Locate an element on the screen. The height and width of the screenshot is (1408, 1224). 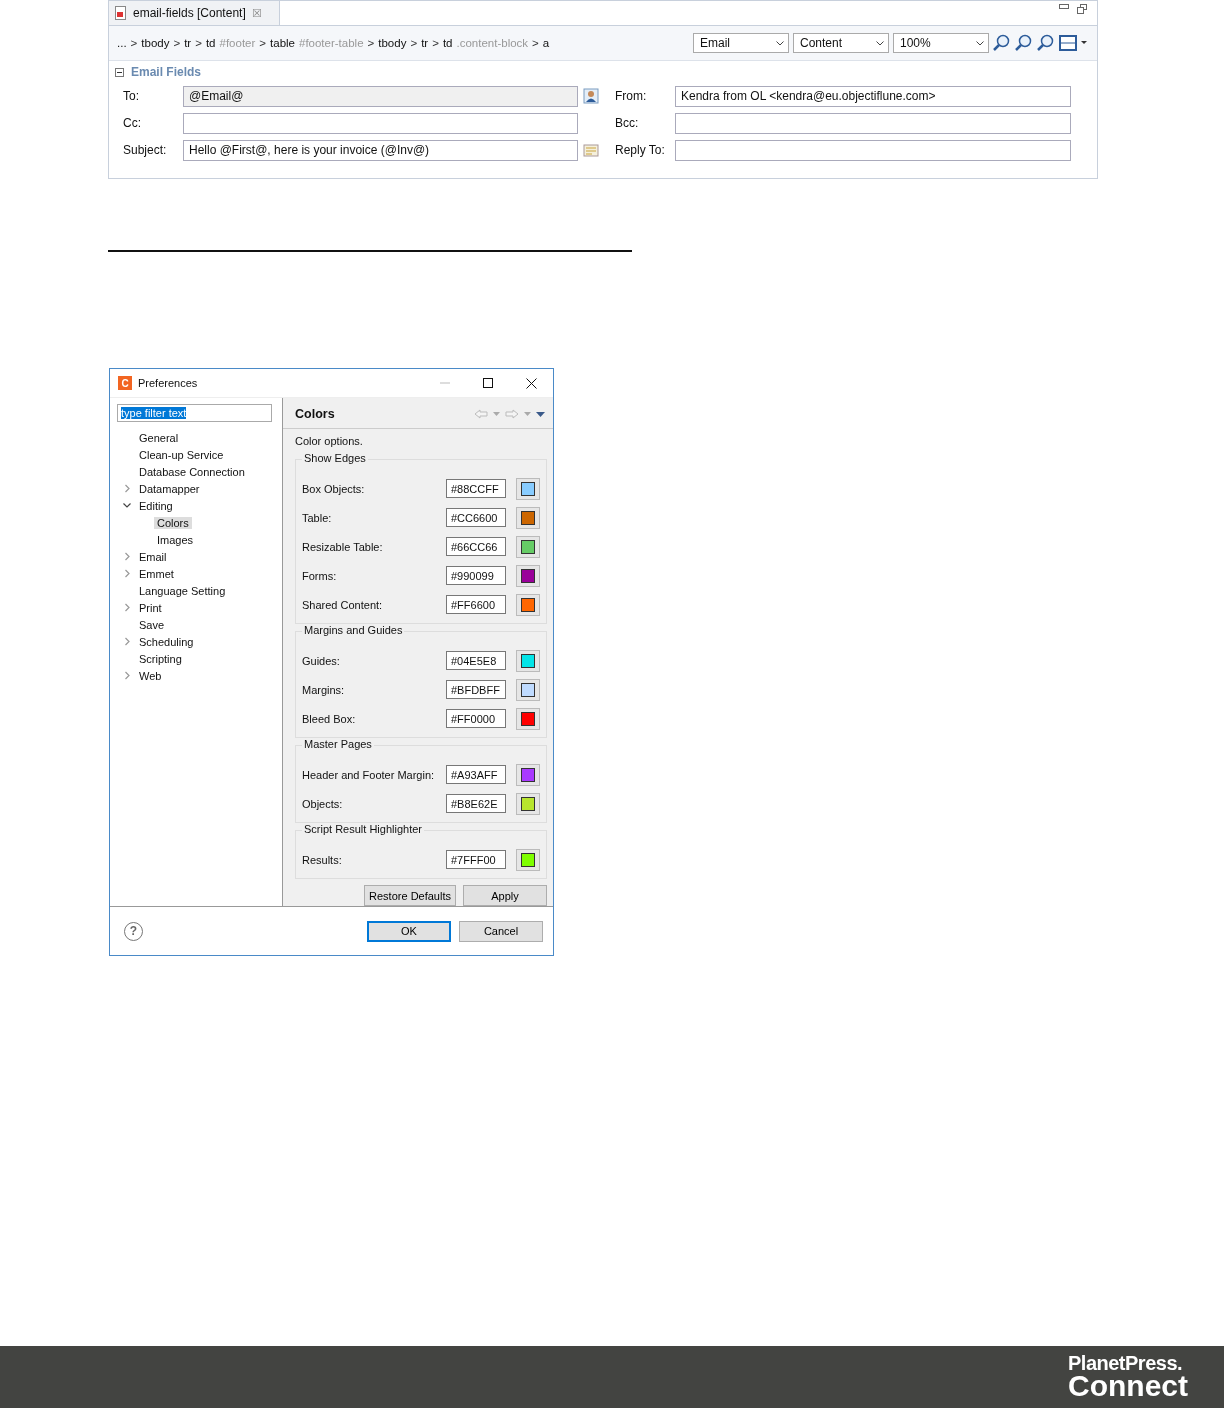
tree-item: Print is located at coordinates (150, 607).